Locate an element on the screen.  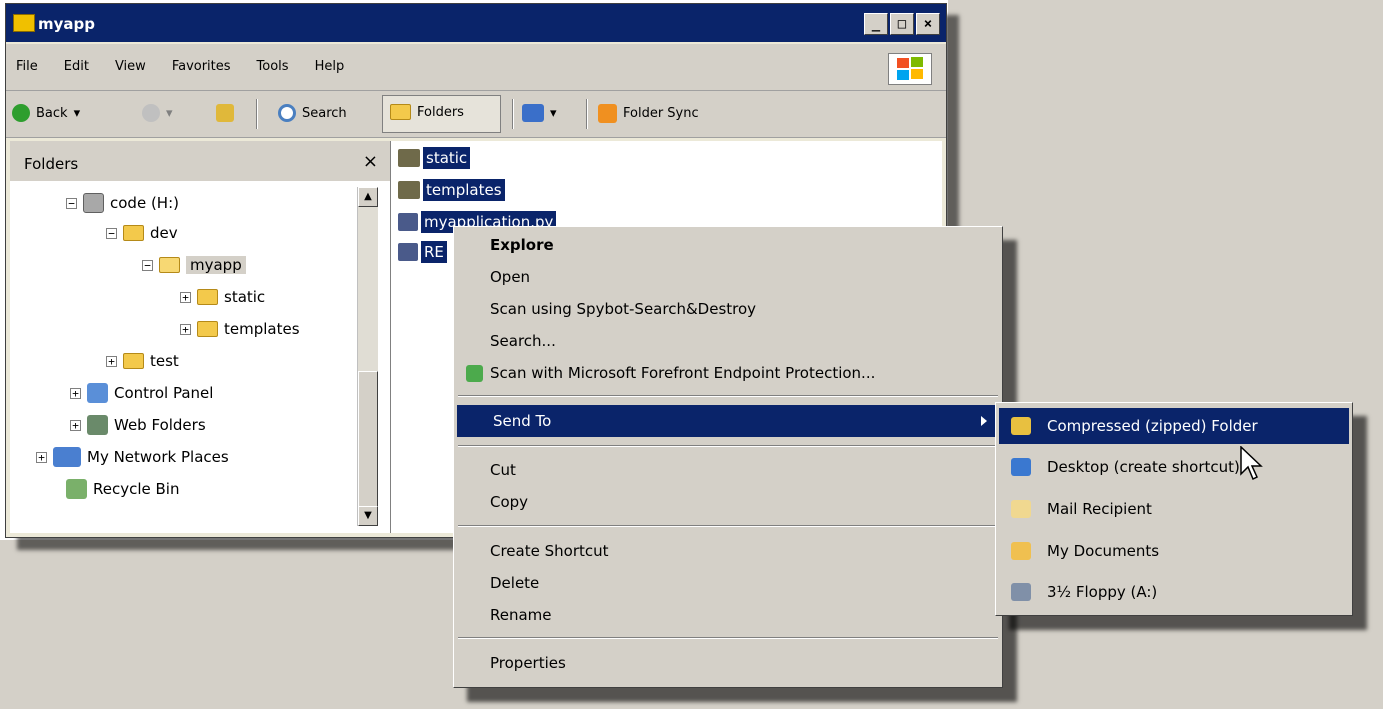
folders-label: Folders is located at coordinates (440, 112).